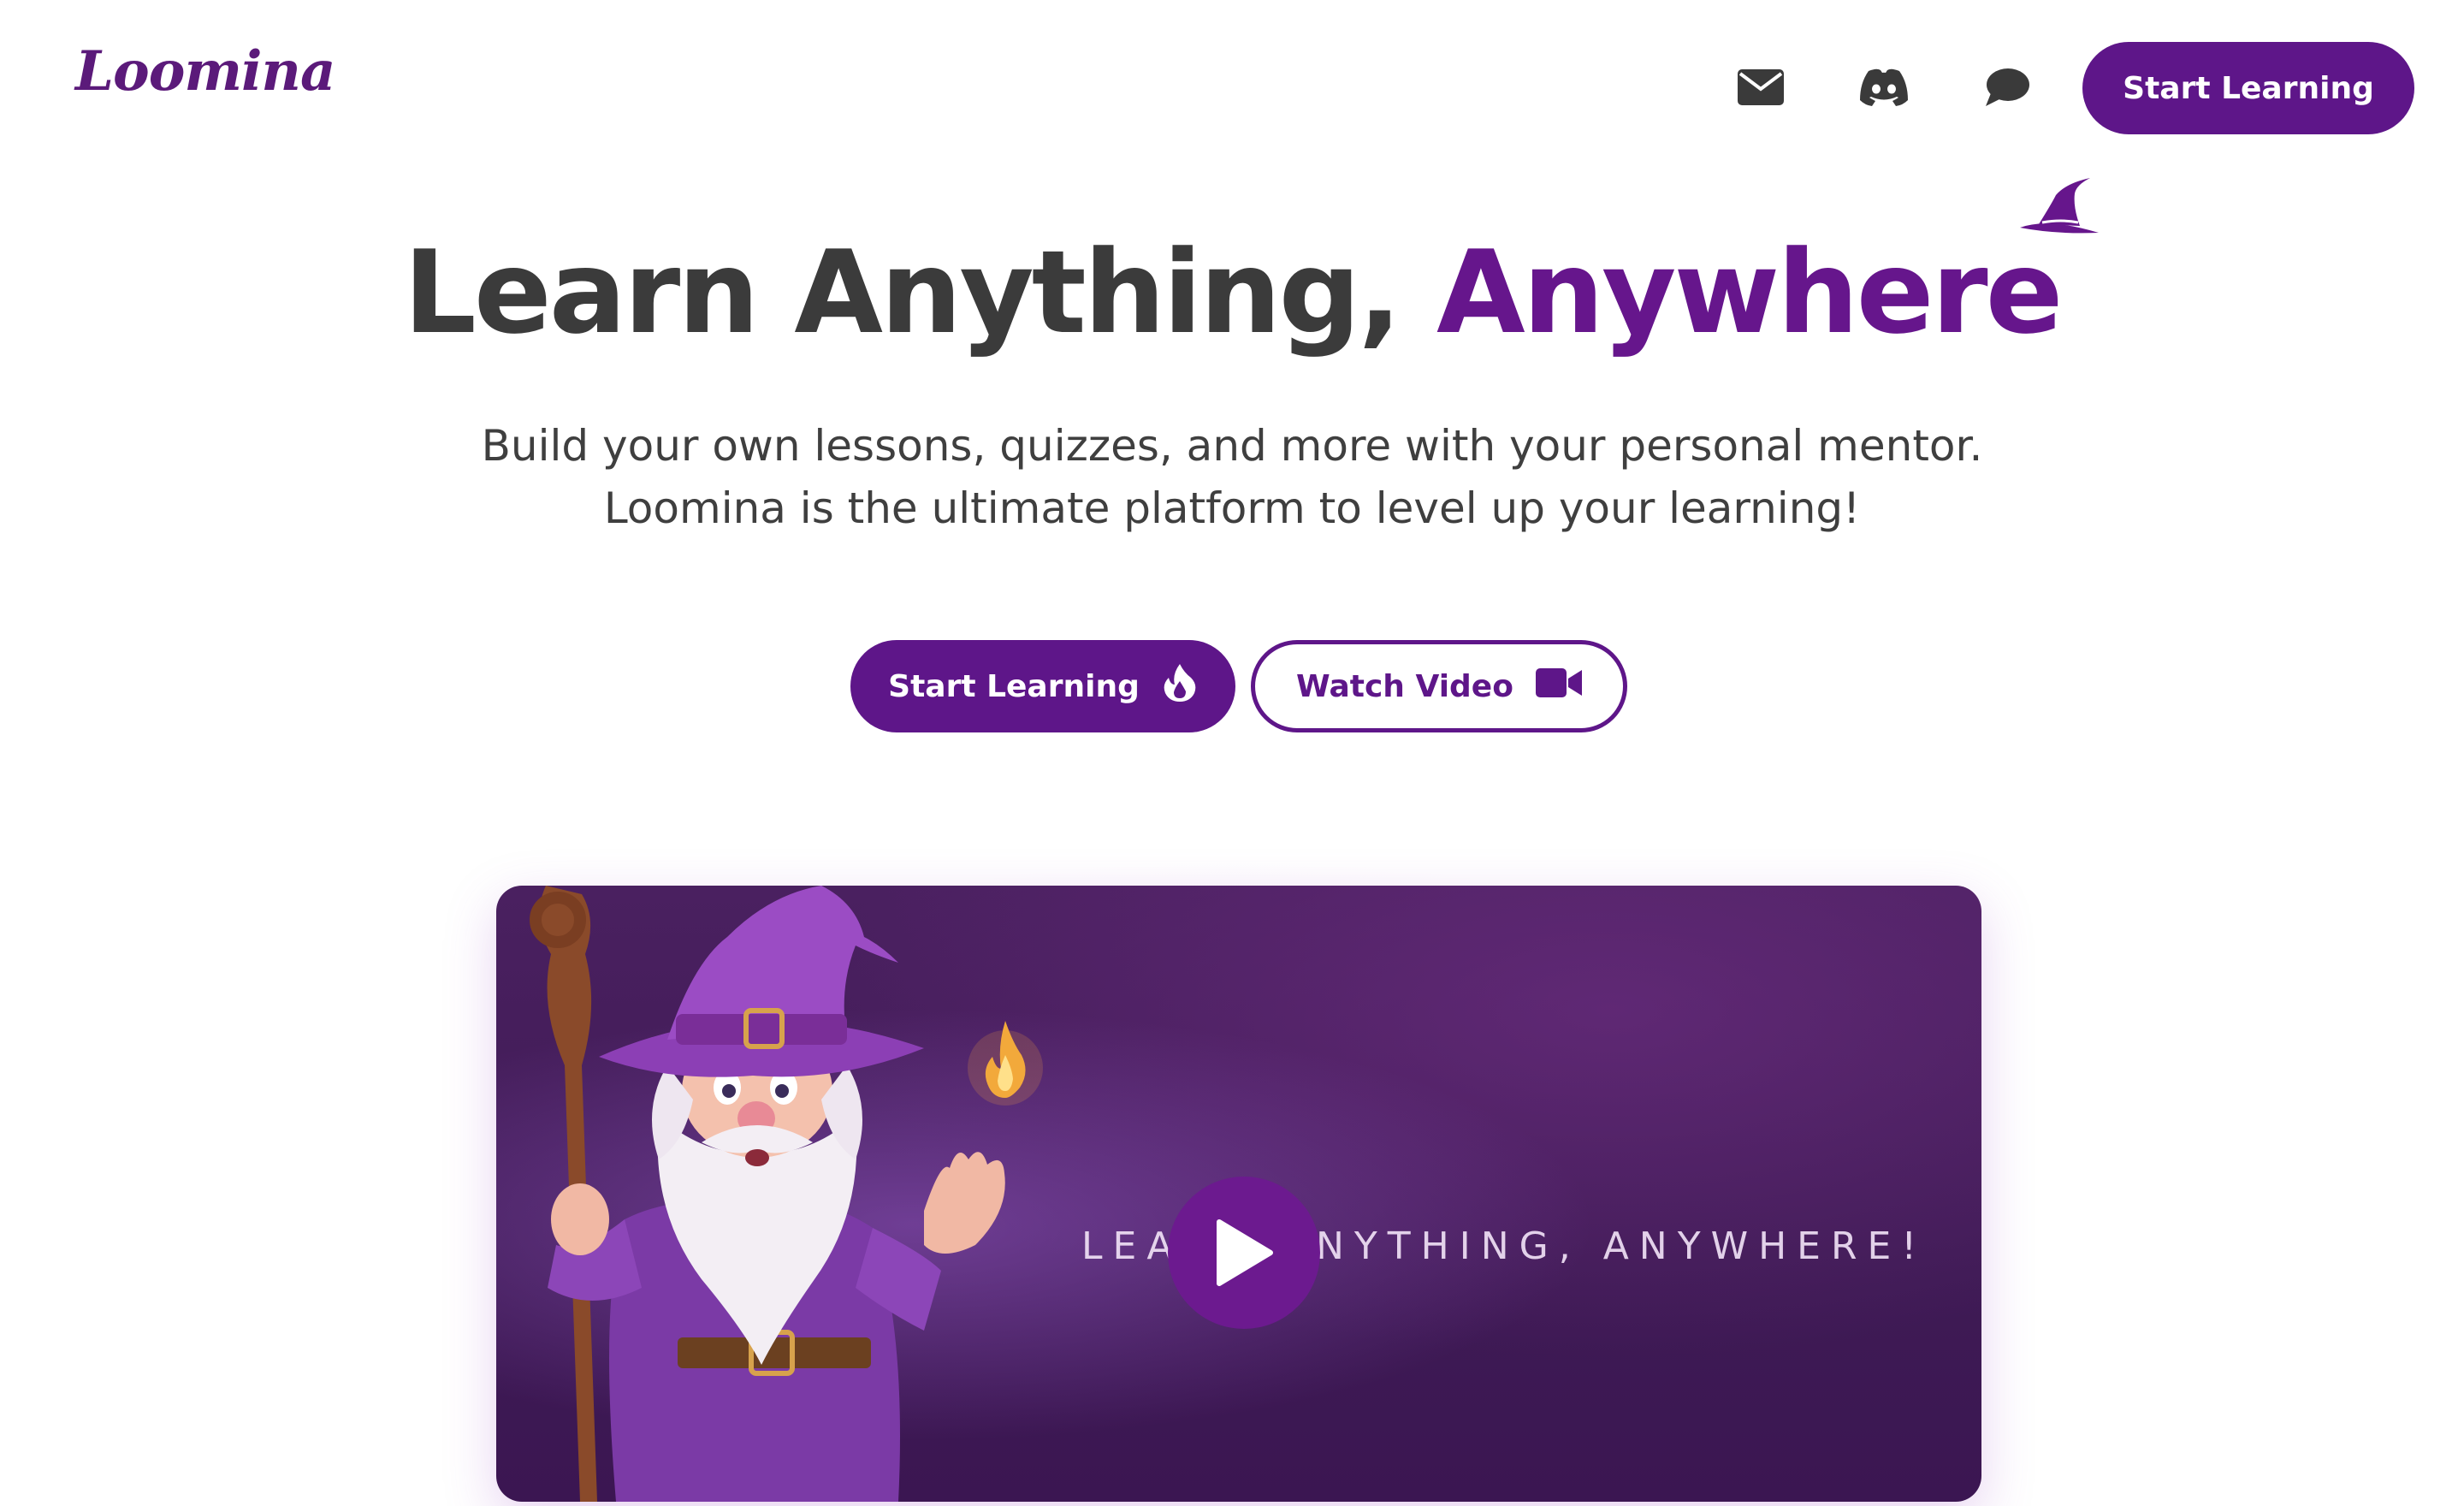 This screenshot has height=1506, width=2464. What do you see at coordinates (1884, 87) in the screenshot?
I see `discord-icon` at bounding box center [1884, 87].